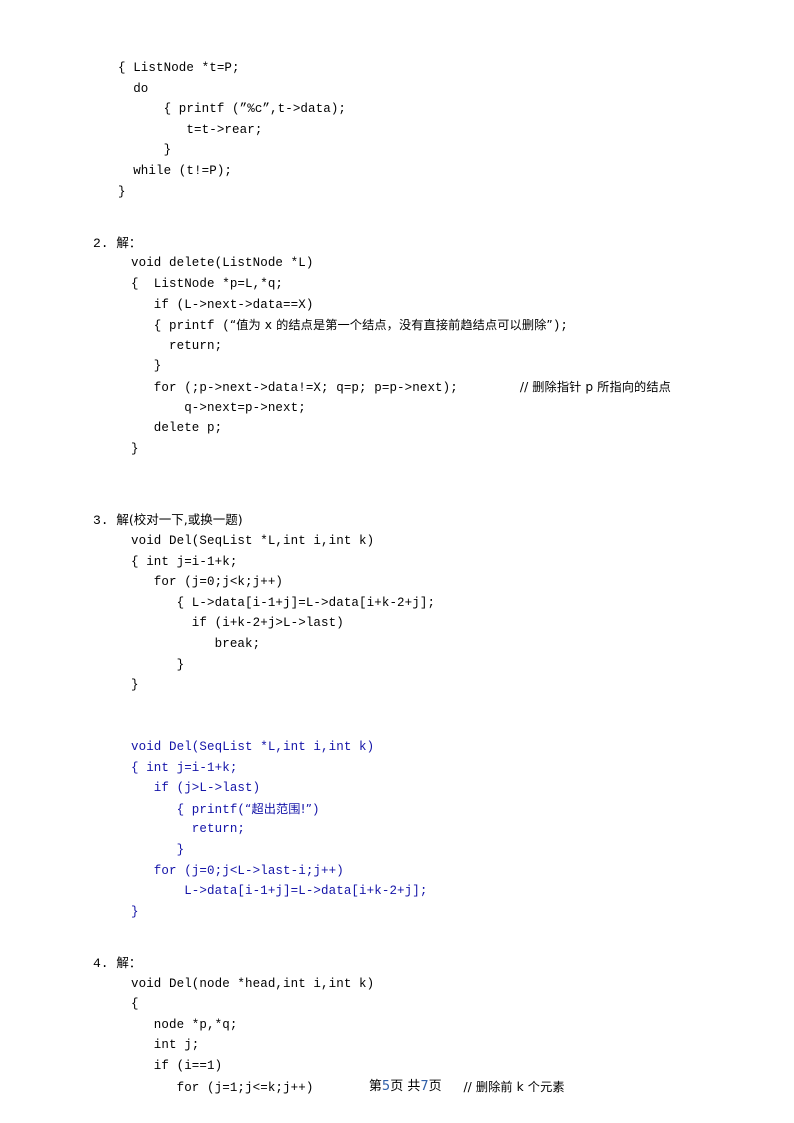  What do you see at coordinates (207, 283) in the screenshot?
I see `code-line: { ListNode *p=L,*q;` at bounding box center [207, 283].